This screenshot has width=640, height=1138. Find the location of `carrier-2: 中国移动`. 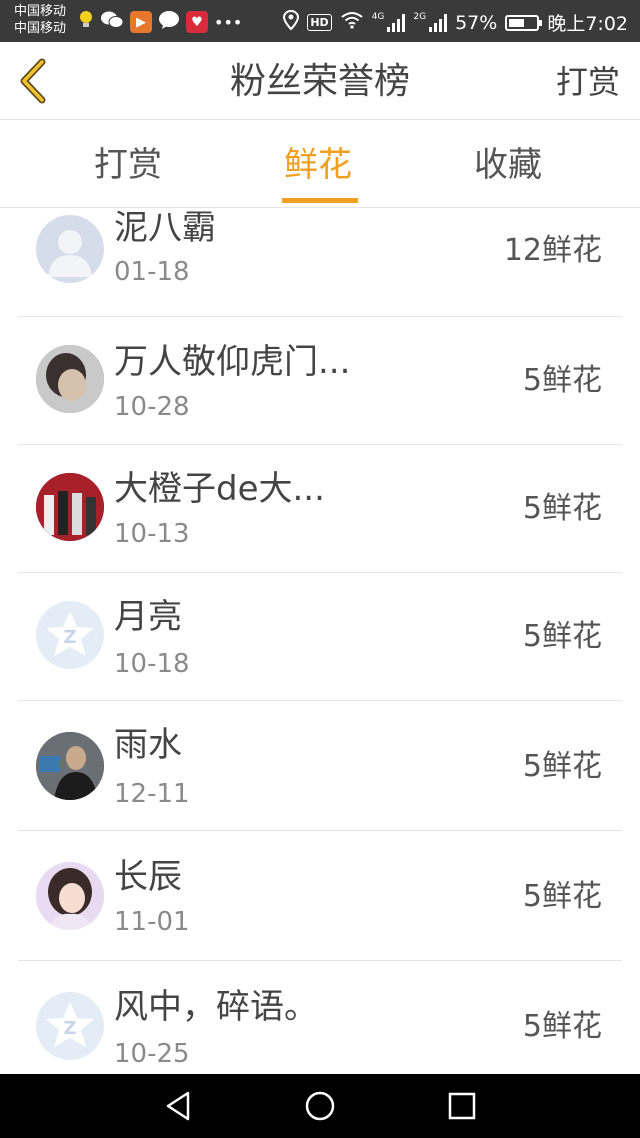

carrier-2: 中国移动 is located at coordinates (40, 28).